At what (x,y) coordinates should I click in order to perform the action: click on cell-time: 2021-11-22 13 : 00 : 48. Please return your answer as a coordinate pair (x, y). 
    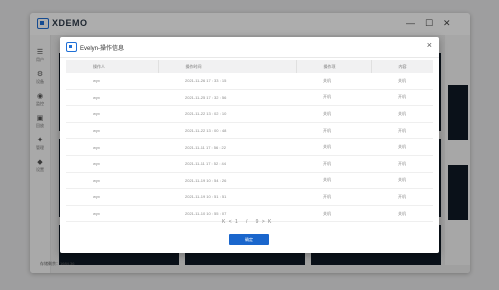
    Looking at the image, I should click on (227, 131).